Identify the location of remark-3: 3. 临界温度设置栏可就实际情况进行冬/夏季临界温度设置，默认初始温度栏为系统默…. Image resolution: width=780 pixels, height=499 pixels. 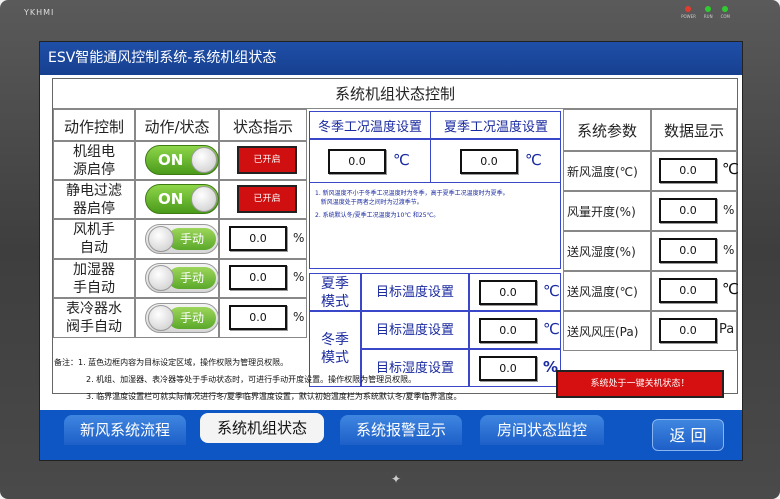
(274, 396).